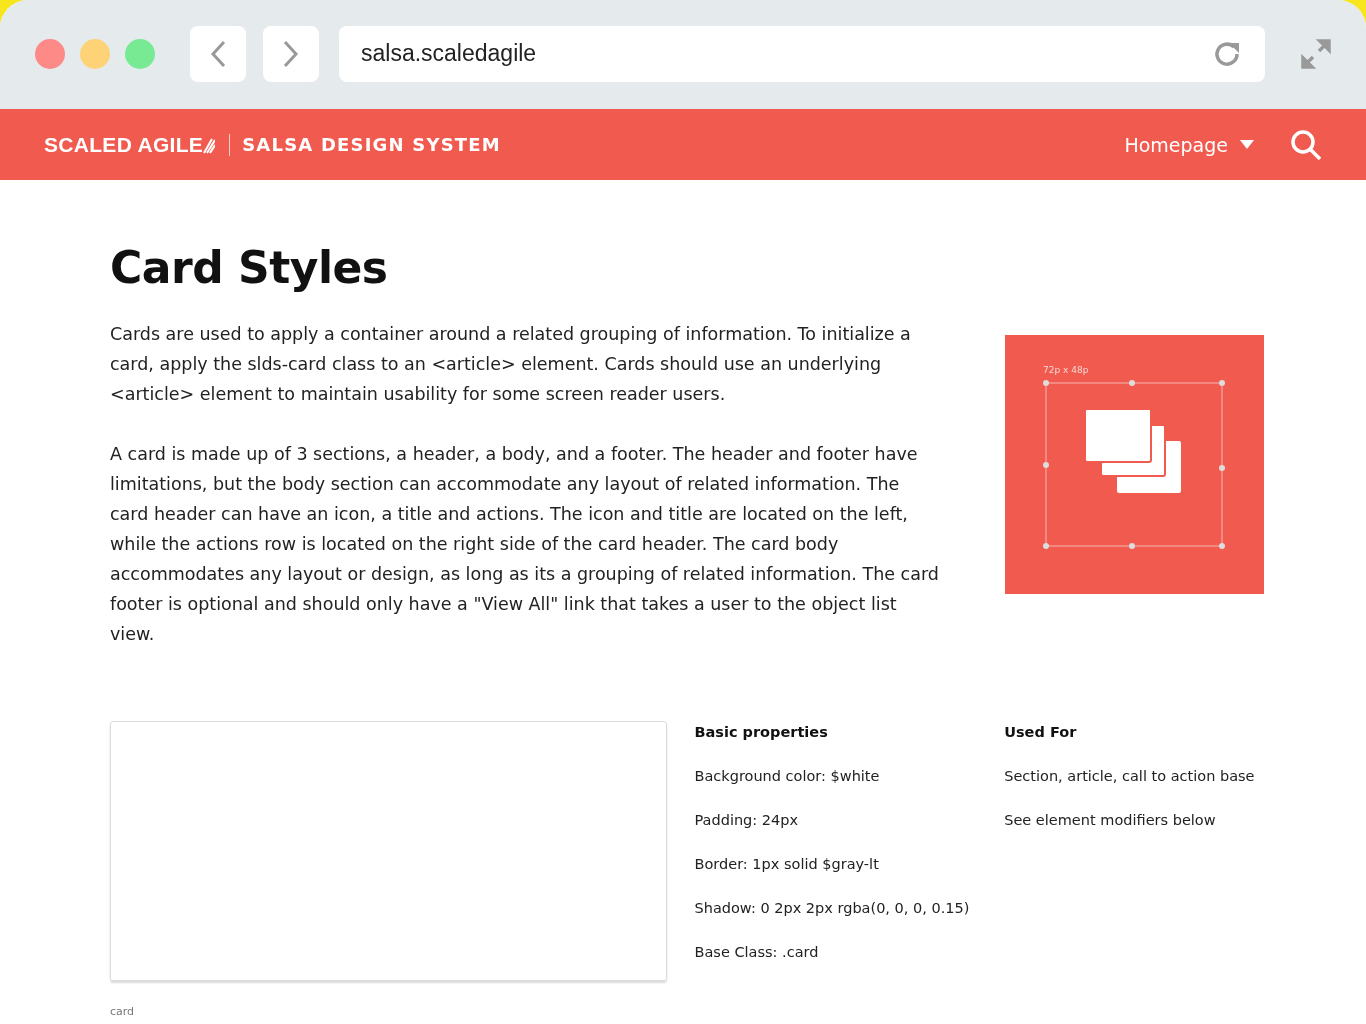 The height and width of the screenshot is (1024, 1366). What do you see at coordinates (1189, 144) in the screenshot?
I see `homepage-dropdown: Homepage` at bounding box center [1189, 144].